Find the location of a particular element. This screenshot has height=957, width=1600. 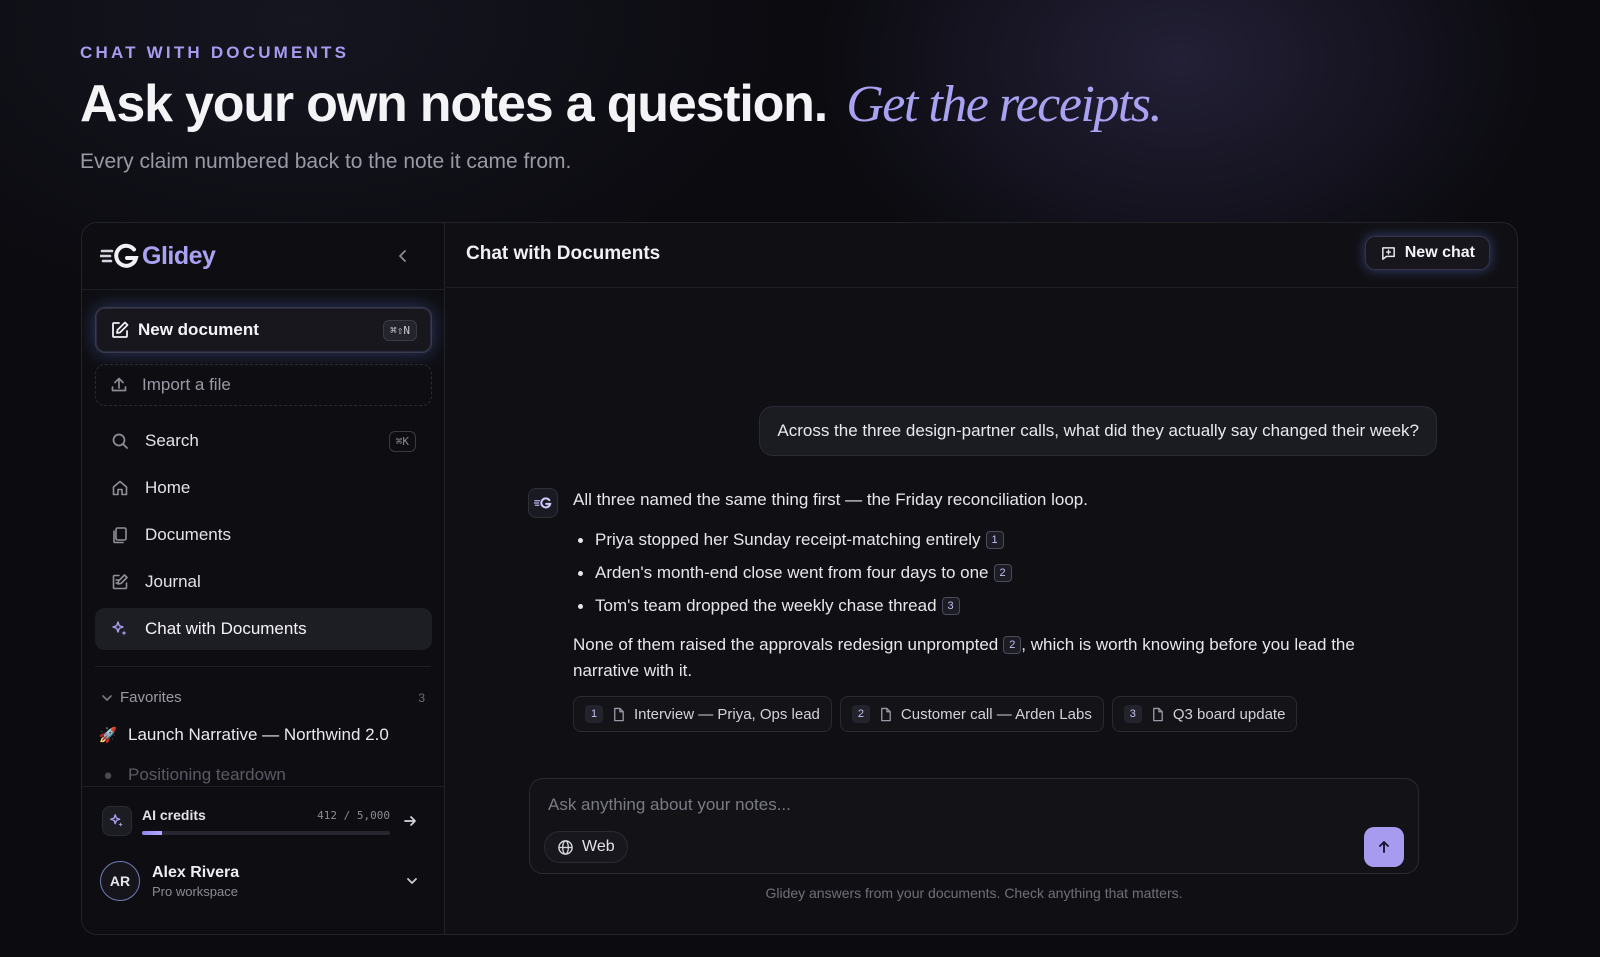

nav-item-search: Search ⌘K is located at coordinates (263, 441).